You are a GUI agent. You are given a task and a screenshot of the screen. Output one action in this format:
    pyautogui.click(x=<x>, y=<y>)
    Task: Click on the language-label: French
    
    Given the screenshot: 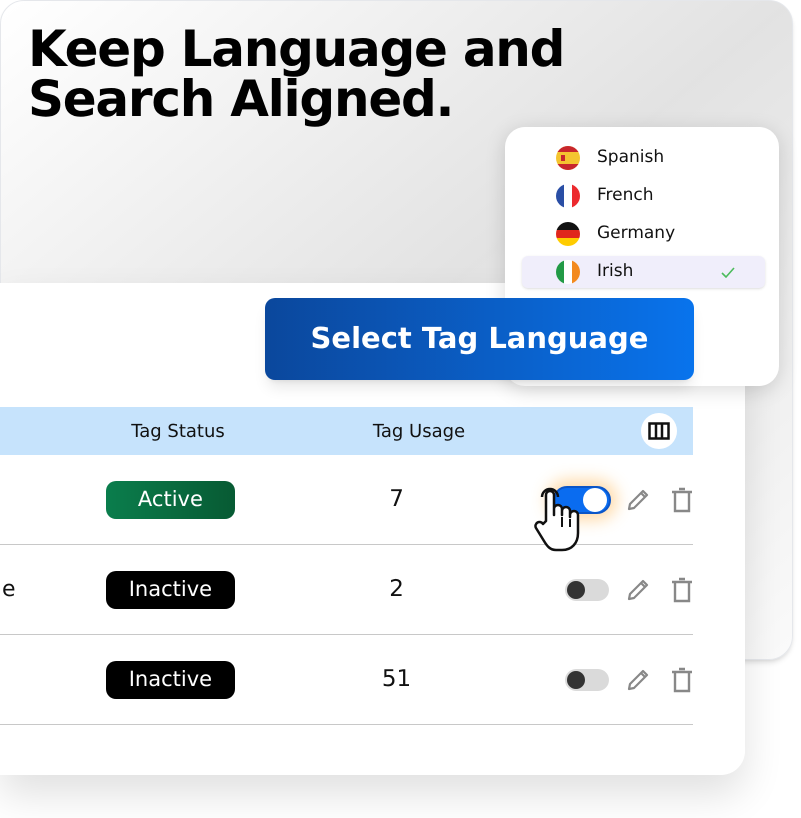 What is the action you would take?
    pyautogui.click(x=626, y=196)
    